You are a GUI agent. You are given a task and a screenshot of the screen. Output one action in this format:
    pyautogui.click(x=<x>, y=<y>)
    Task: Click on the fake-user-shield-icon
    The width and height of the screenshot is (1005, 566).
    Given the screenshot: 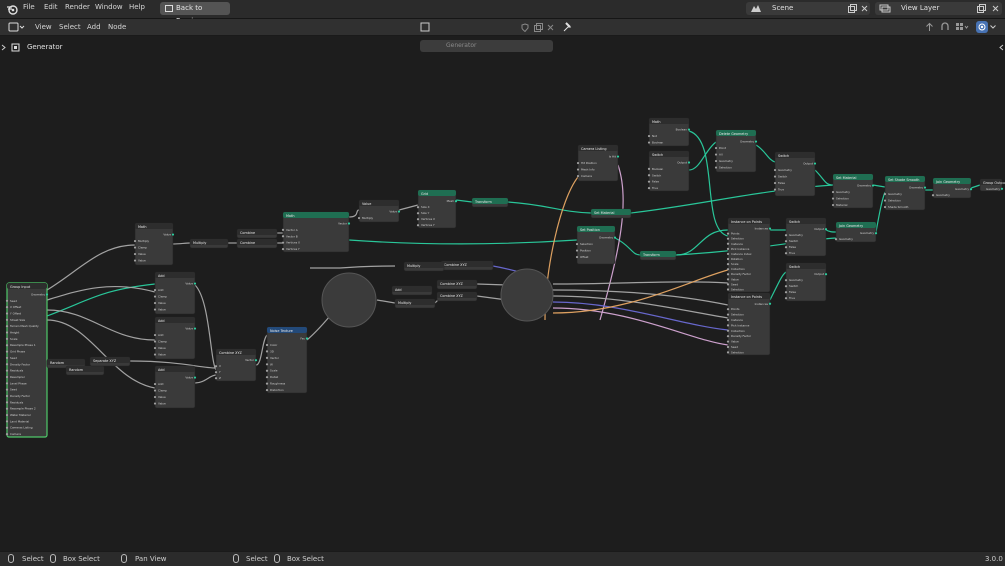 What is the action you would take?
    pyautogui.click(x=525, y=27)
    